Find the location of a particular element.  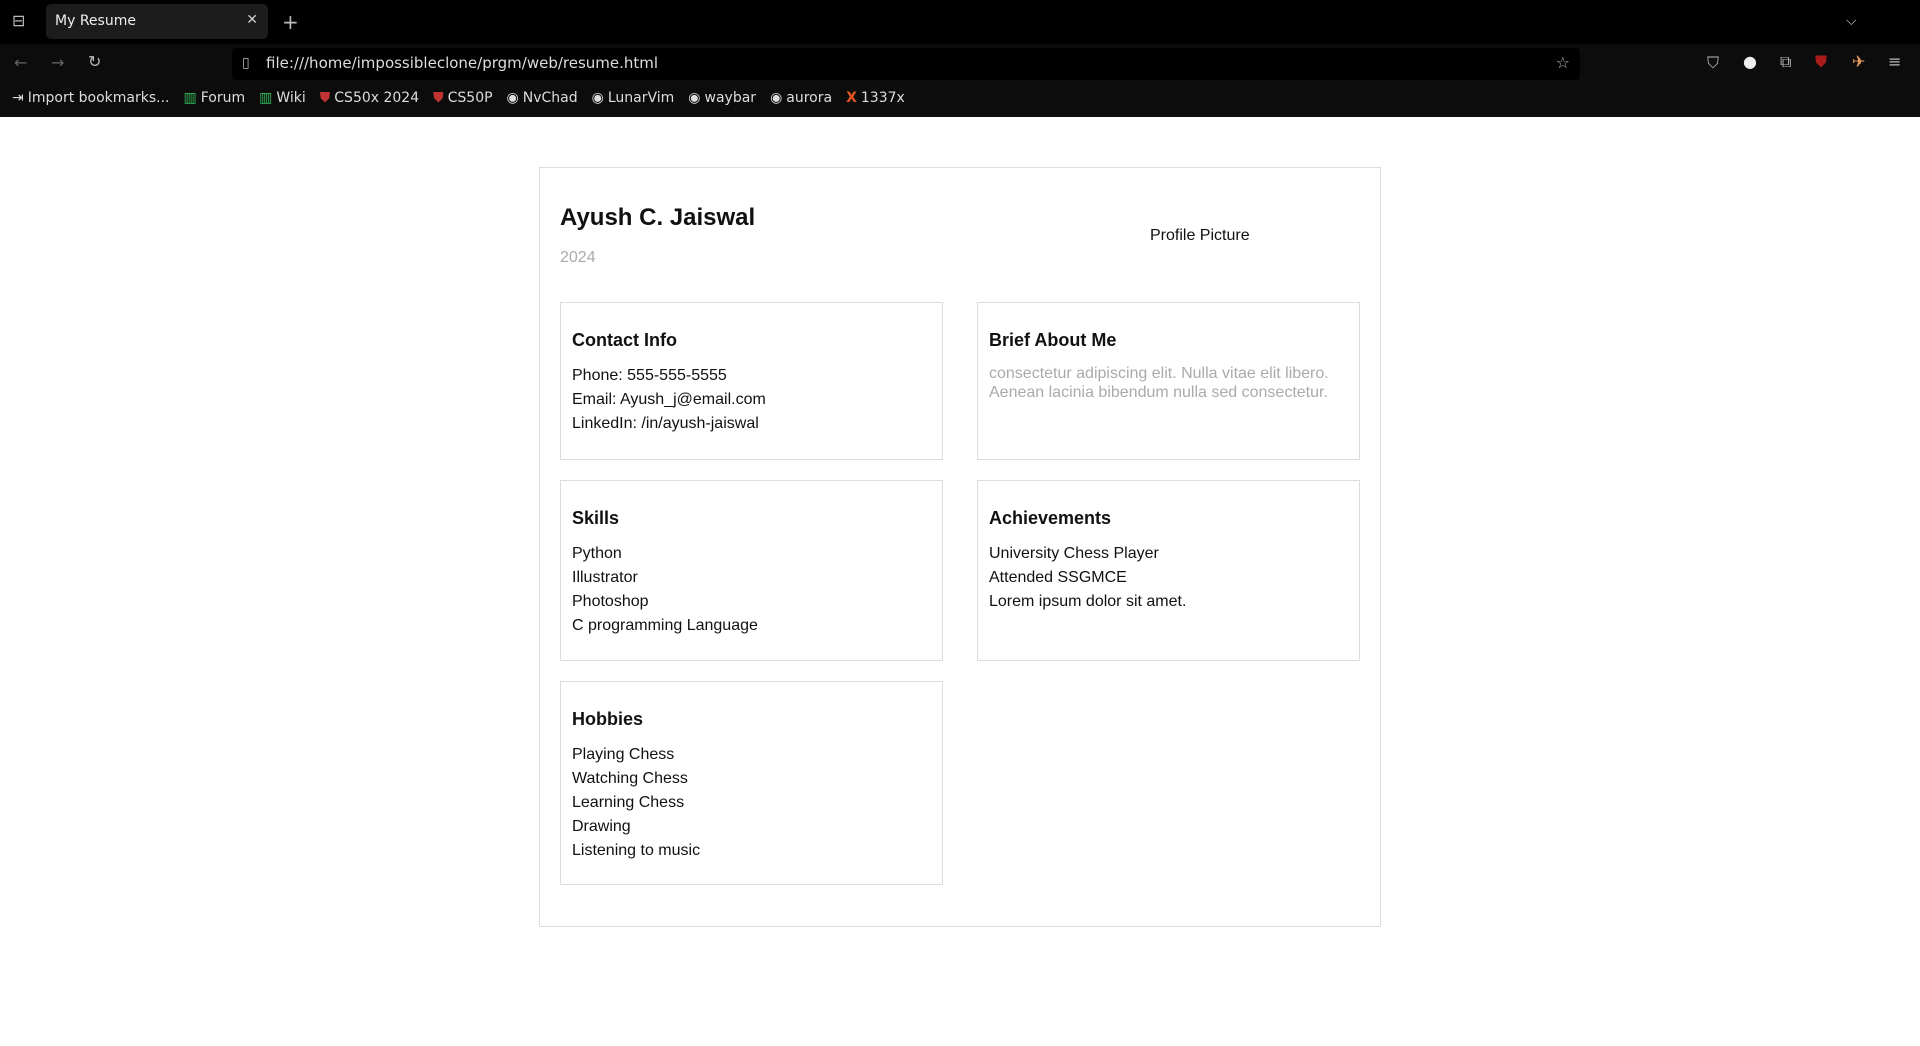

resume-name: Ayush C. Jaiswal is located at coordinates (658, 217).